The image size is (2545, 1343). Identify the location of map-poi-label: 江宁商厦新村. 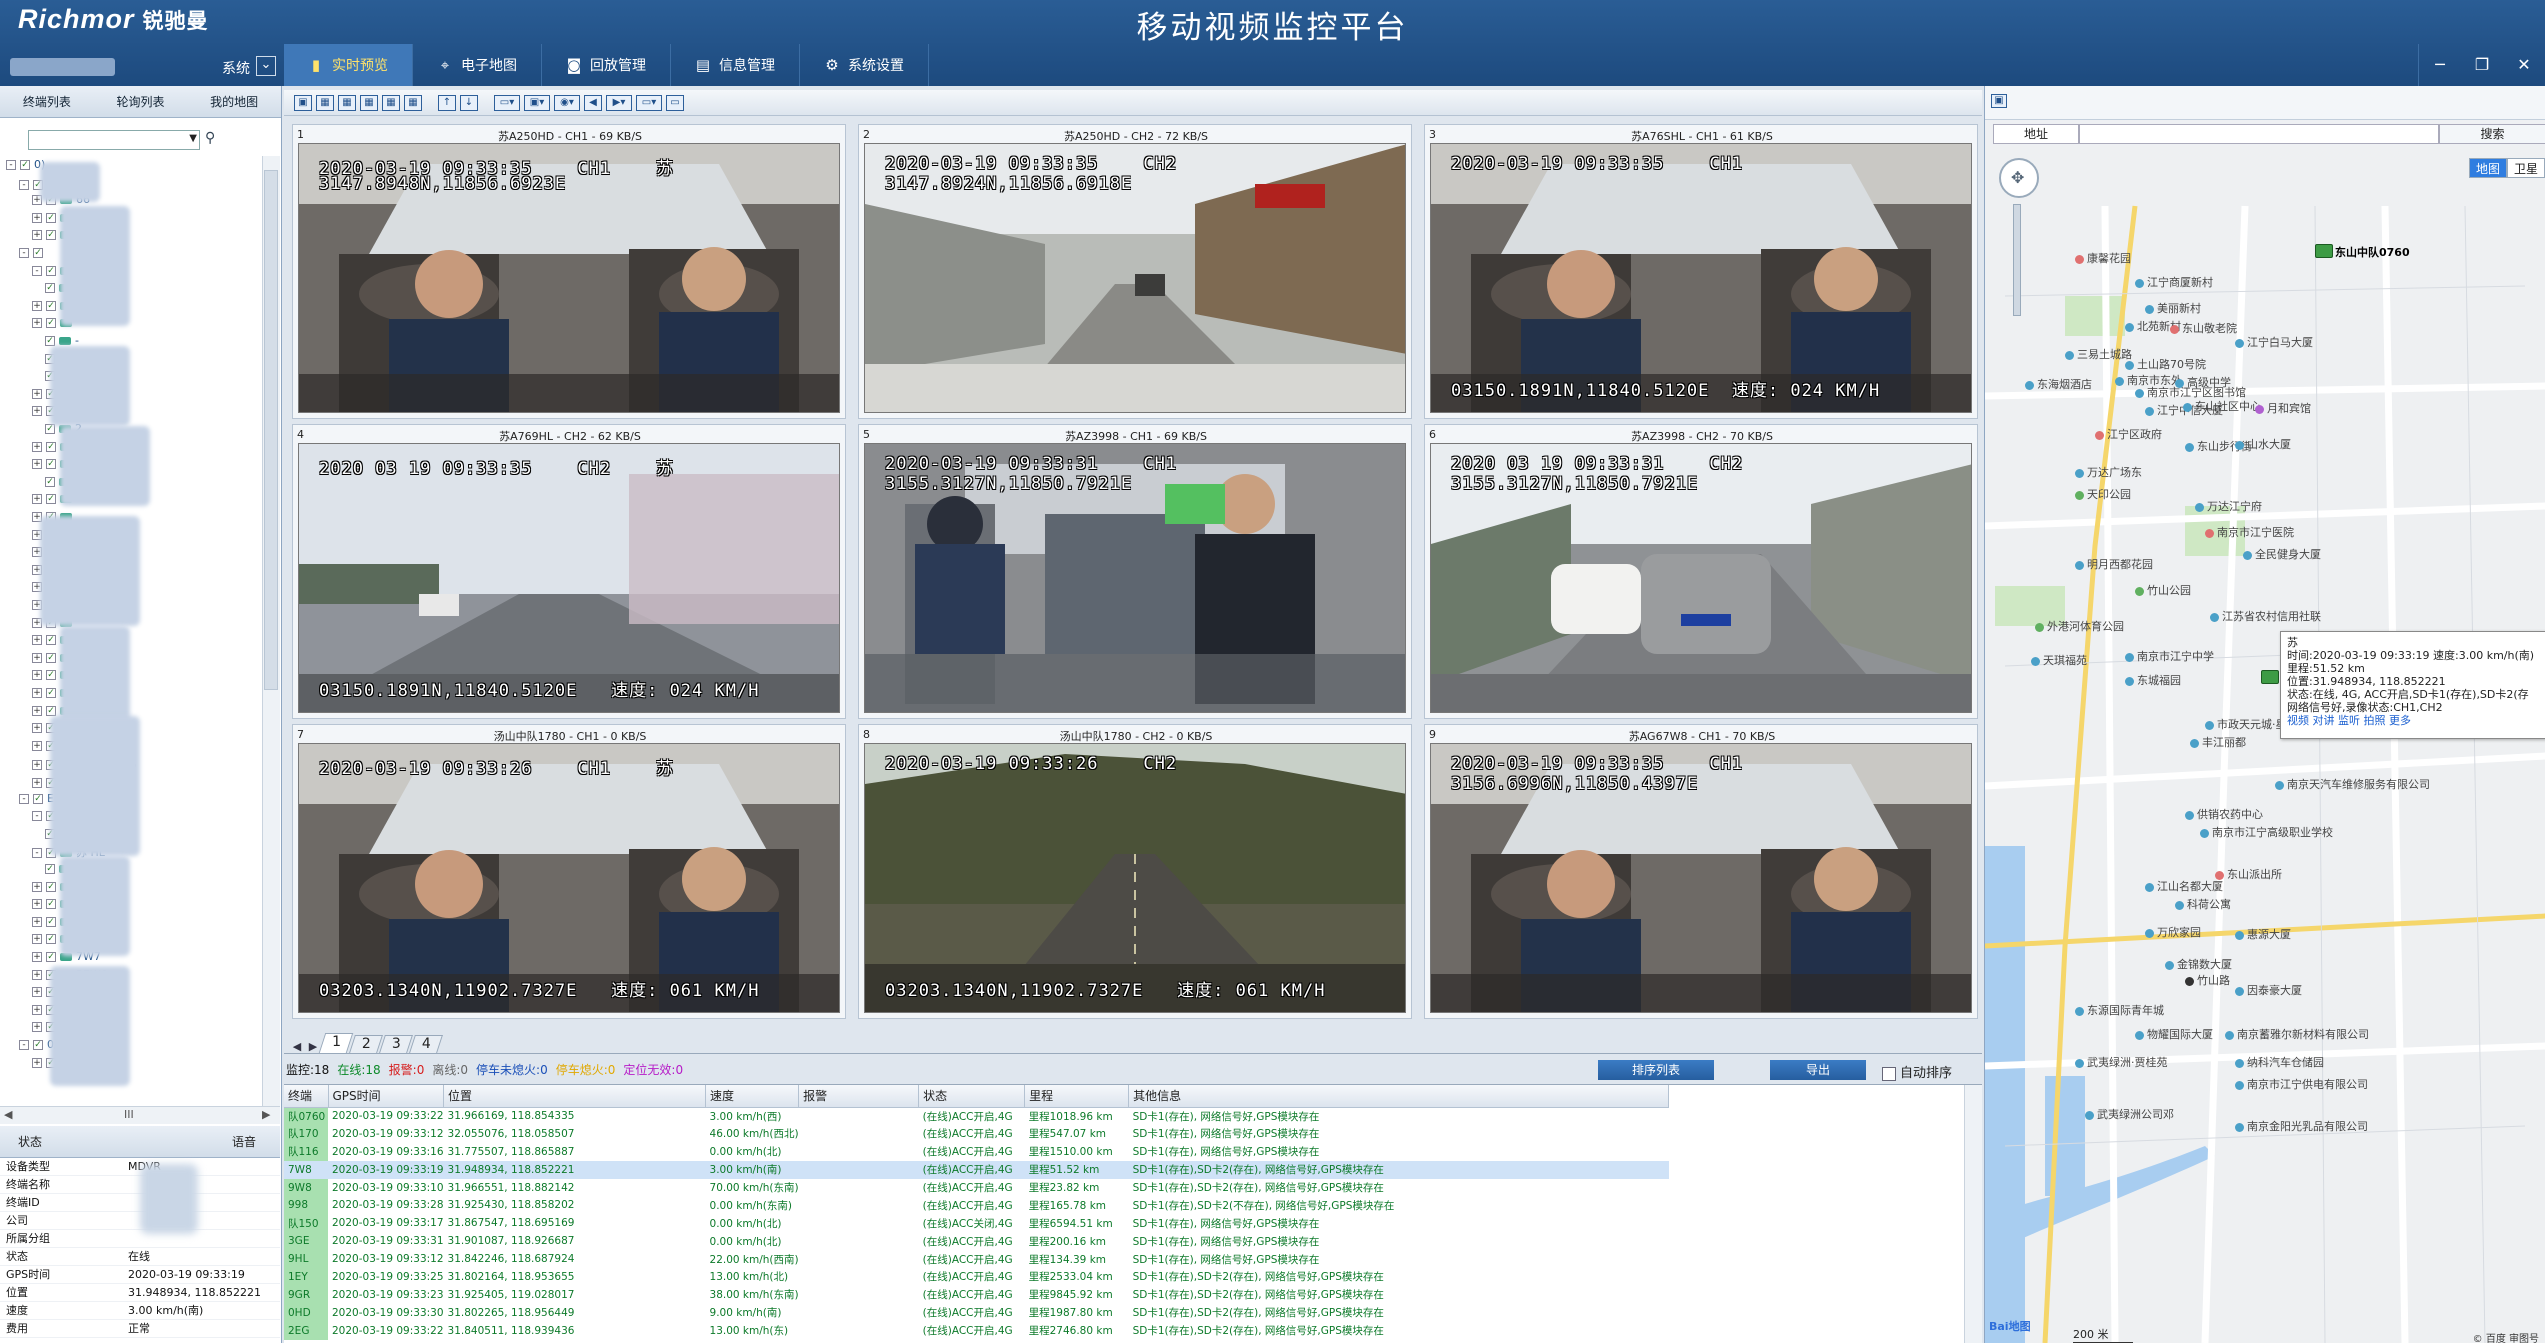
(2174, 282).